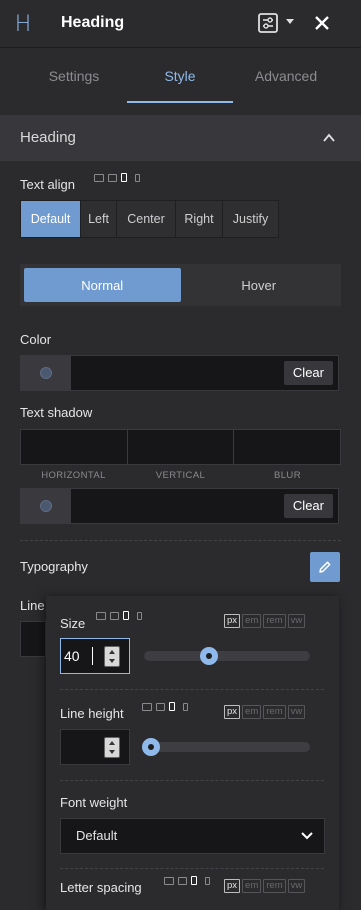 The width and height of the screenshot is (361, 910). What do you see at coordinates (112, 747) in the screenshot?
I see `line-height-stepper` at bounding box center [112, 747].